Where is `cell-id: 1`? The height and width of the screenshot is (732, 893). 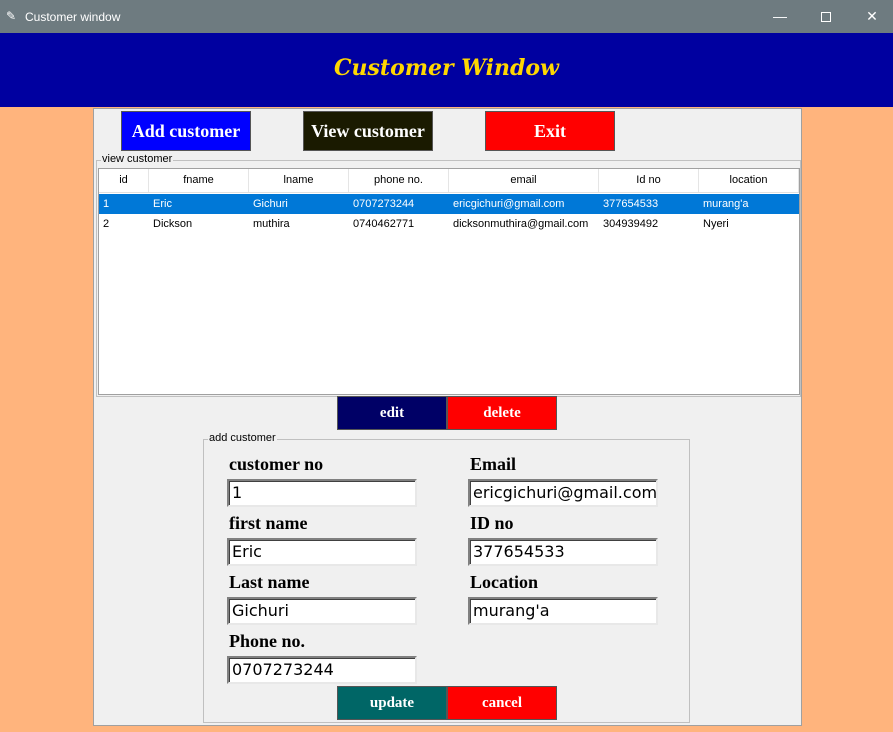
cell-id: 1 is located at coordinates (106, 204).